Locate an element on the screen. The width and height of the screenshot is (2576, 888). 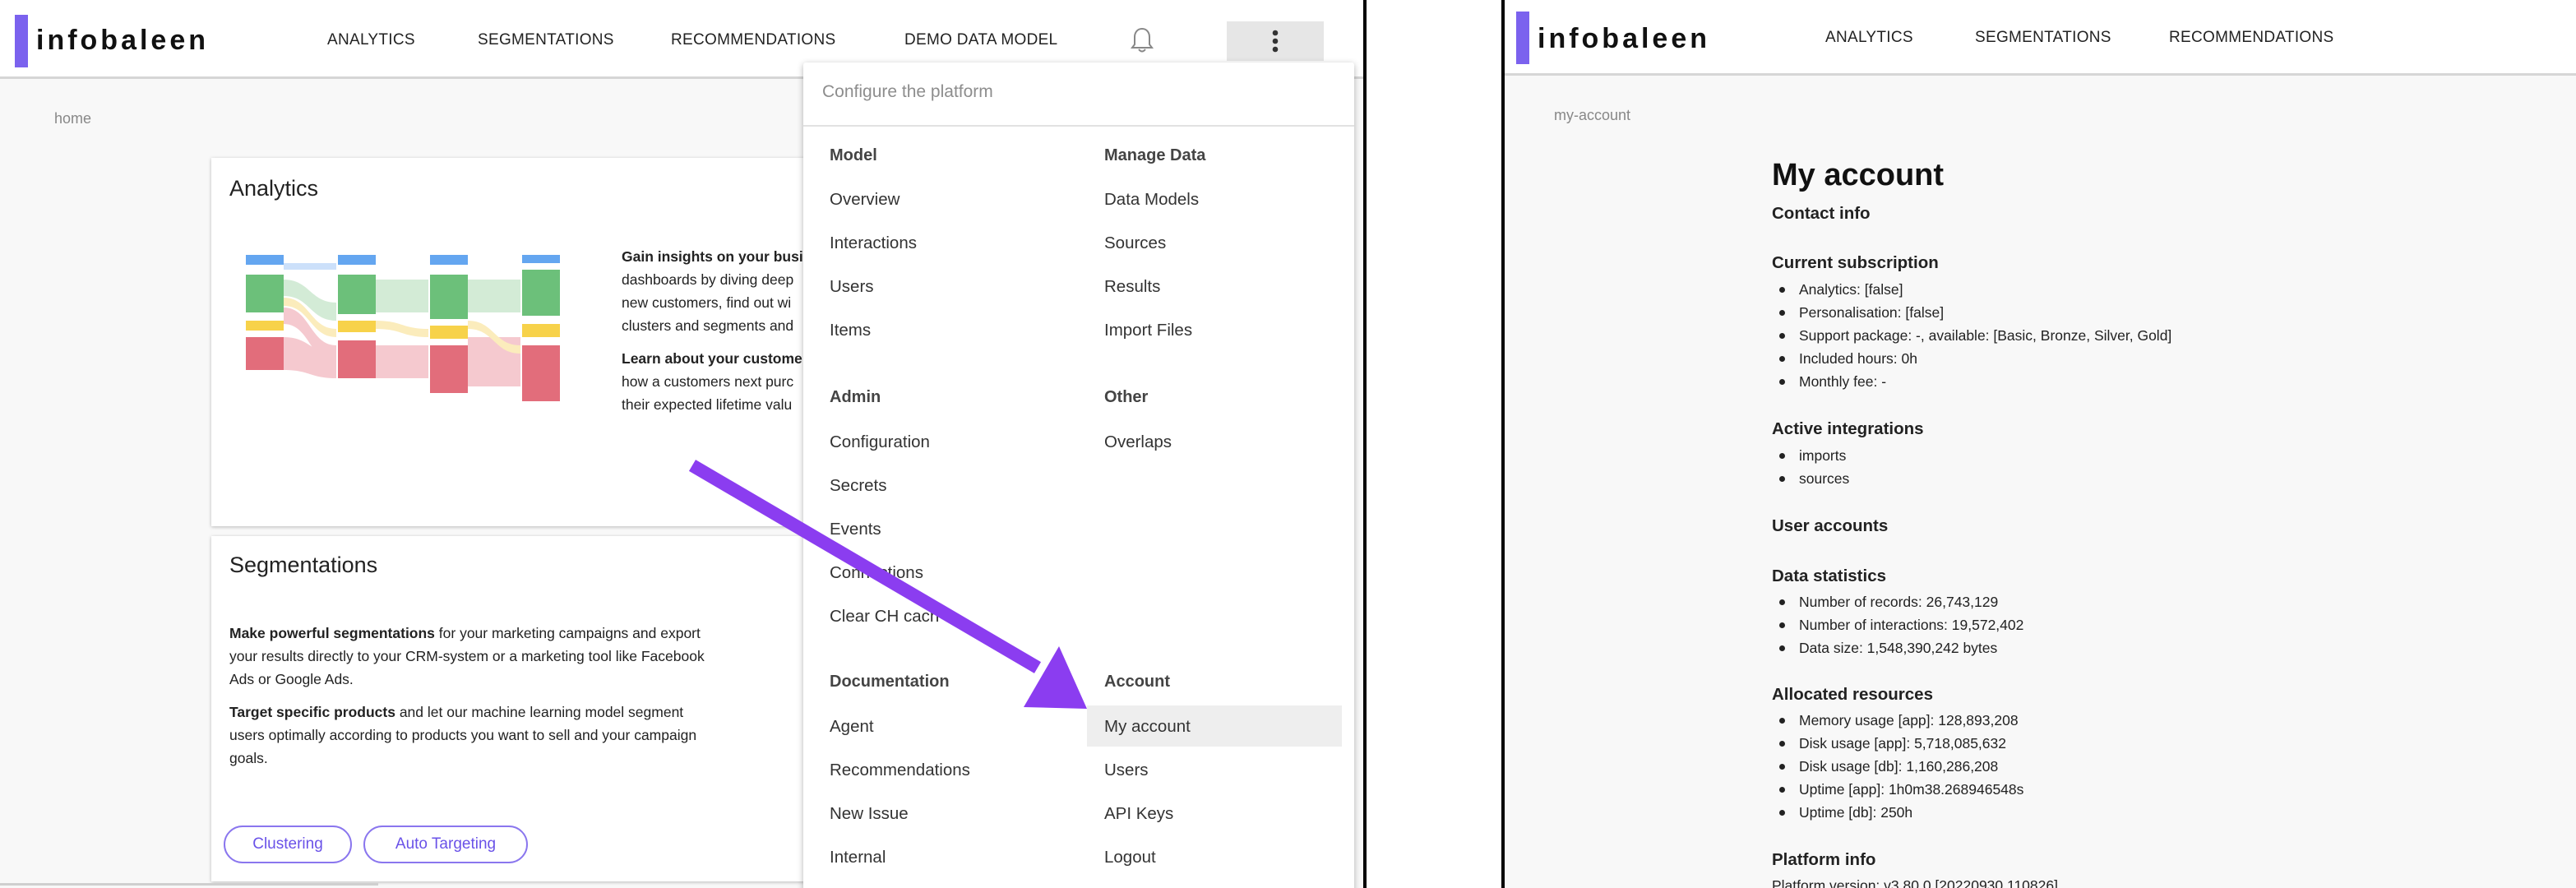
menu-item-new-issue: New Issue is located at coordinates (869, 814).